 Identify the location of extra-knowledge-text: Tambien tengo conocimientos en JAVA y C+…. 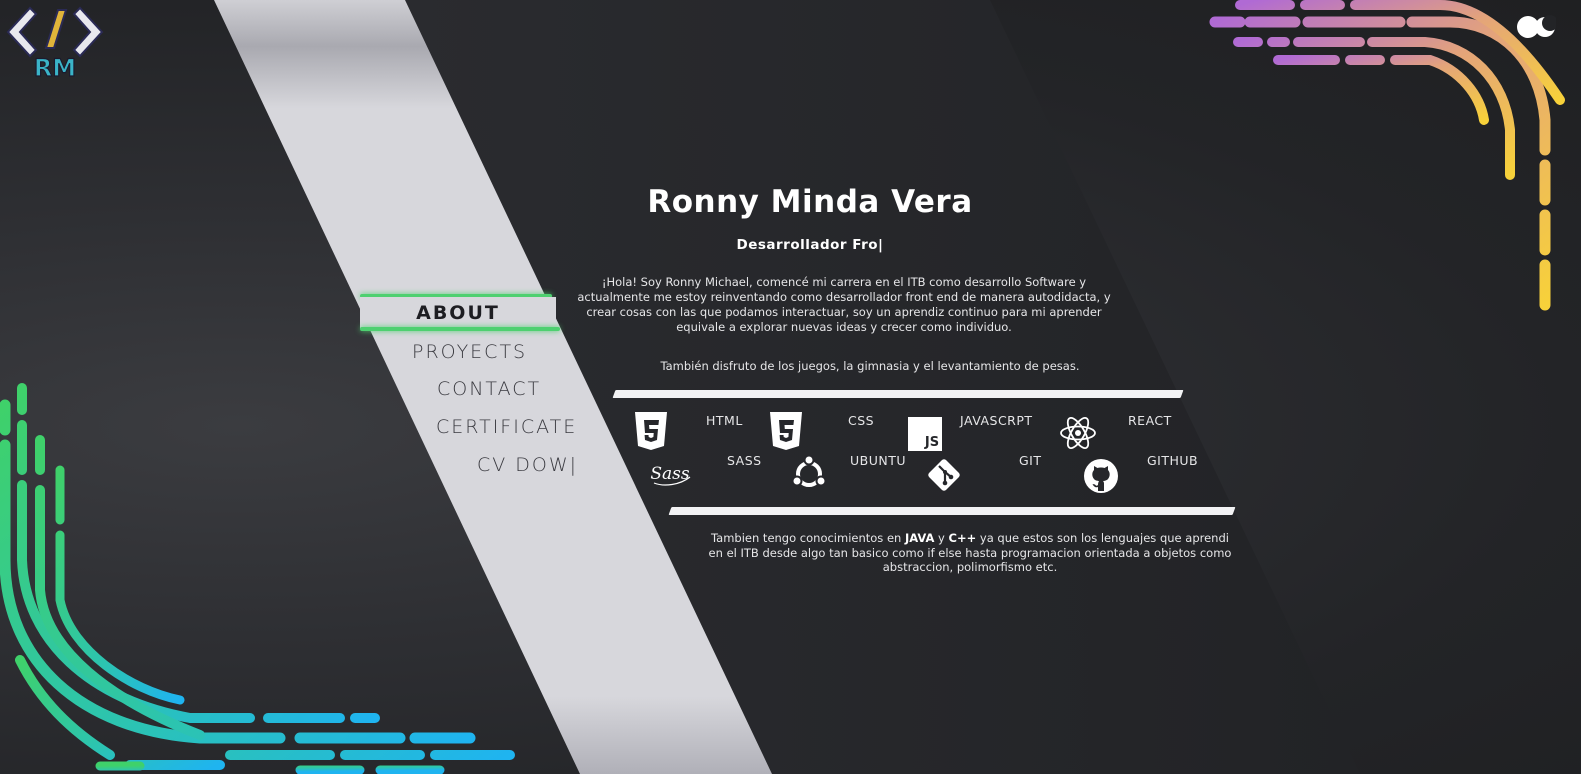
(970, 553).